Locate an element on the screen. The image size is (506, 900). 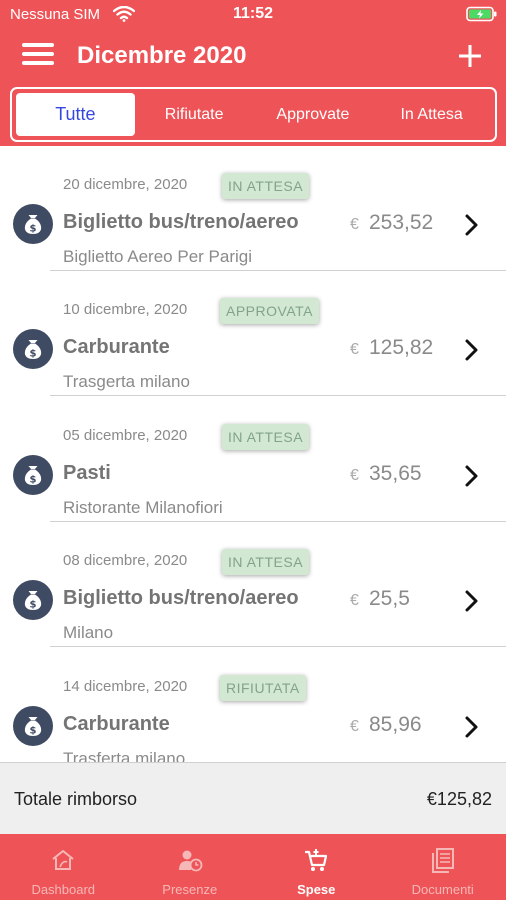
status-bar: Nessuna SIM 11:52 is located at coordinates (253, 15).